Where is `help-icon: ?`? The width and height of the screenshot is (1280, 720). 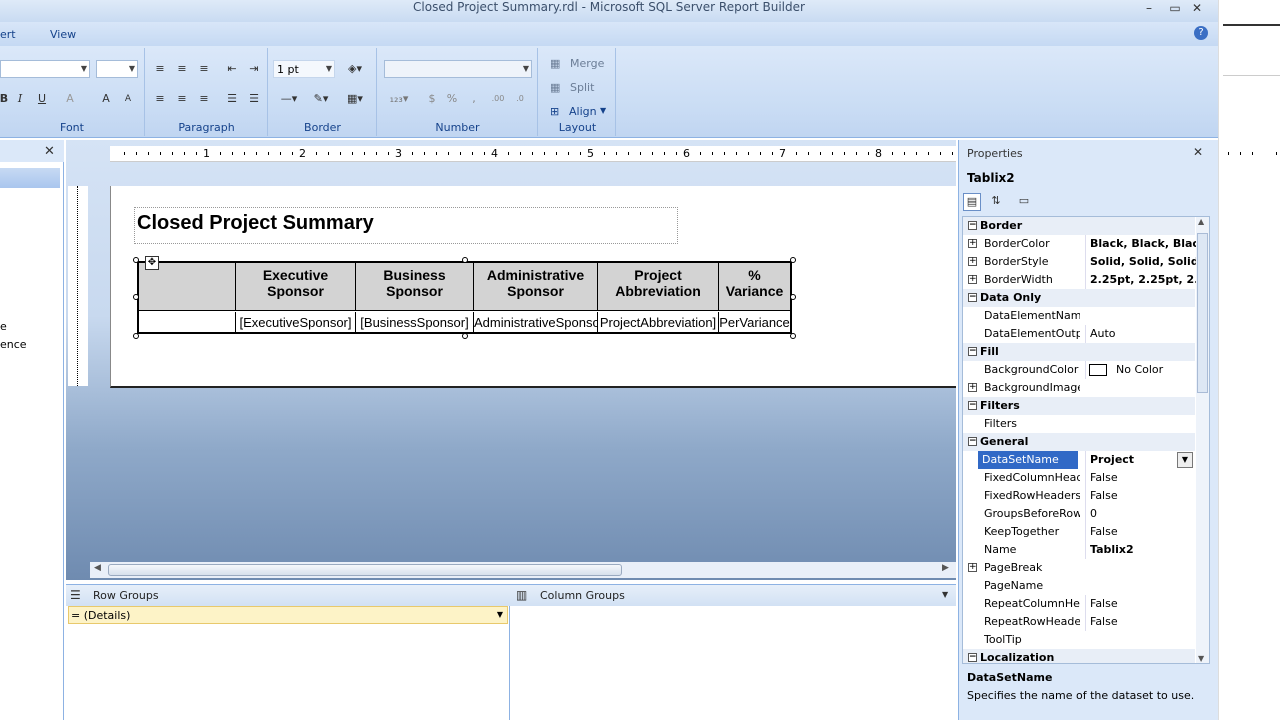 help-icon: ? is located at coordinates (1201, 33).